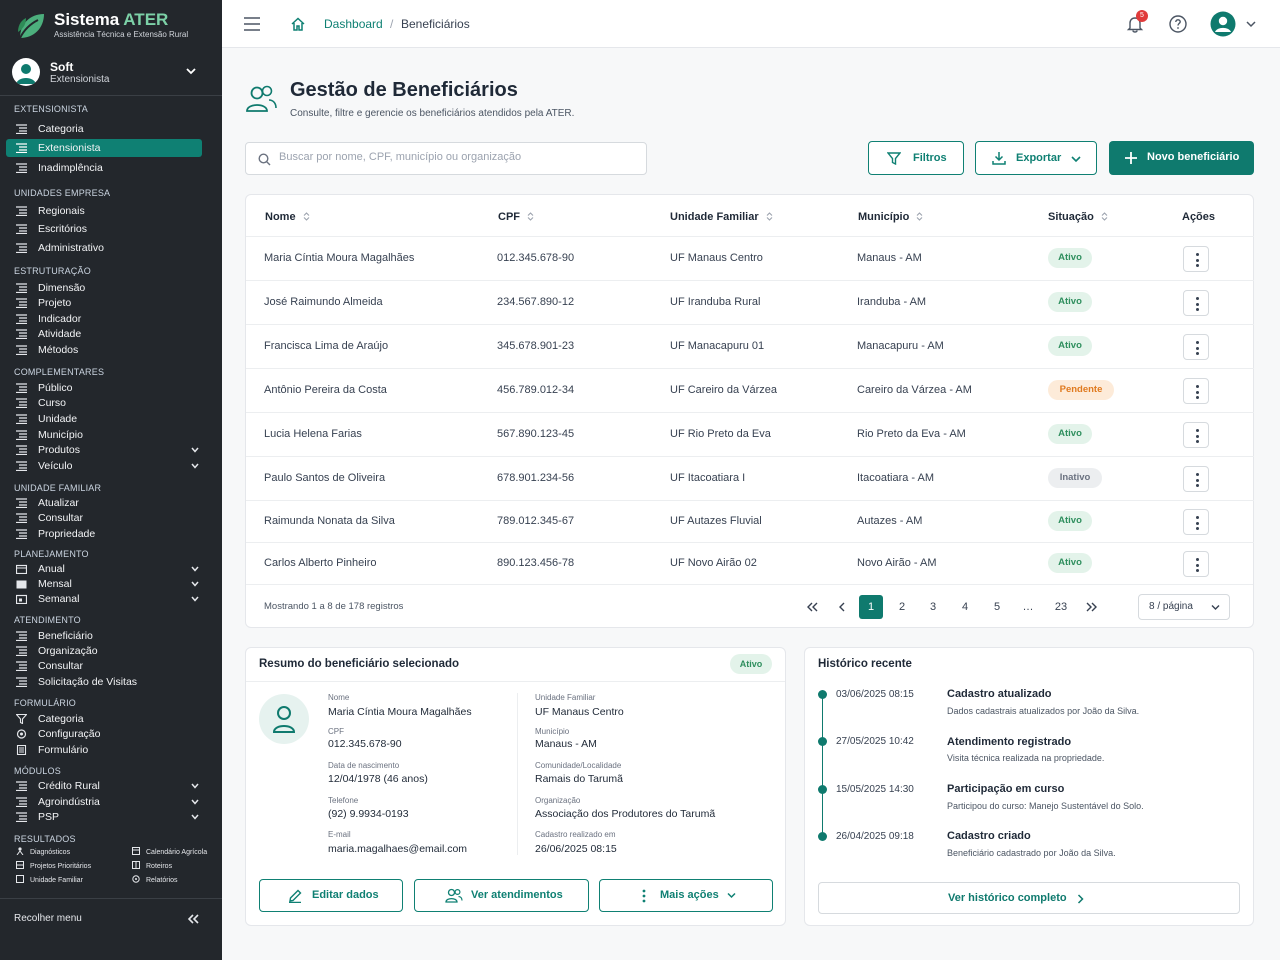 This screenshot has width=1280, height=960. I want to click on column-header-unidade-familiar: Unidade Familiar, so click(721, 217).